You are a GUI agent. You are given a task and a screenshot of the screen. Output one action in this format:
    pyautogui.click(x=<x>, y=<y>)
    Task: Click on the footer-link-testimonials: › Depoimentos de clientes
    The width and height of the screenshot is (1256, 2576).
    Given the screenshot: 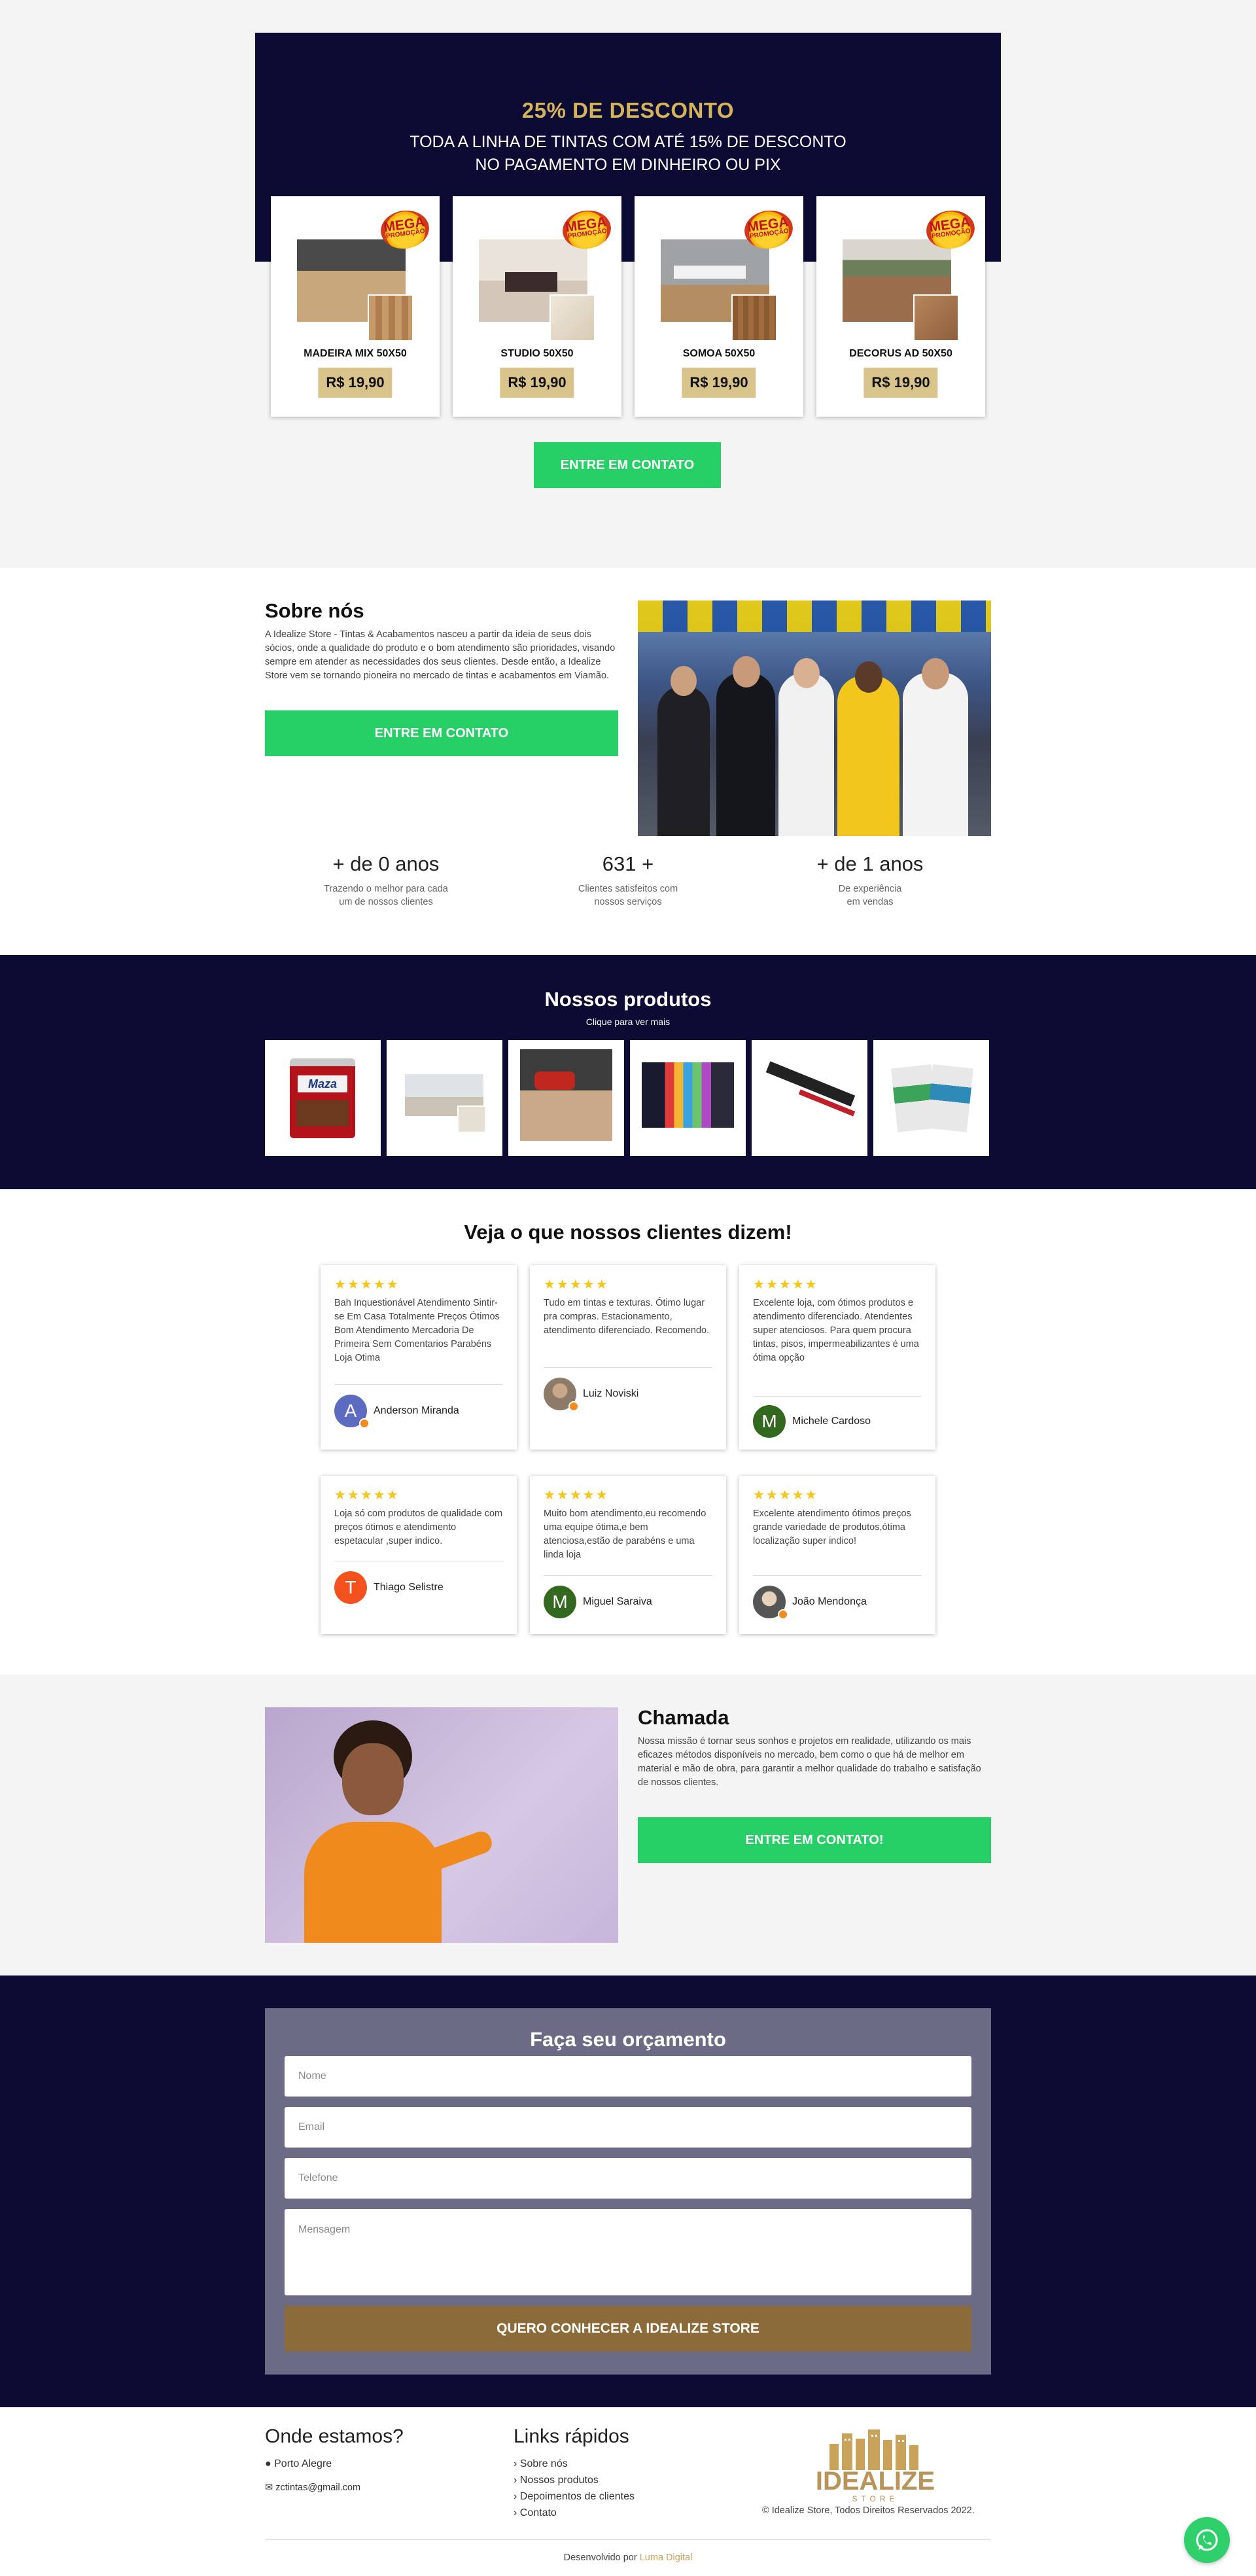 What is the action you would take?
    pyautogui.click(x=575, y=2496)
    